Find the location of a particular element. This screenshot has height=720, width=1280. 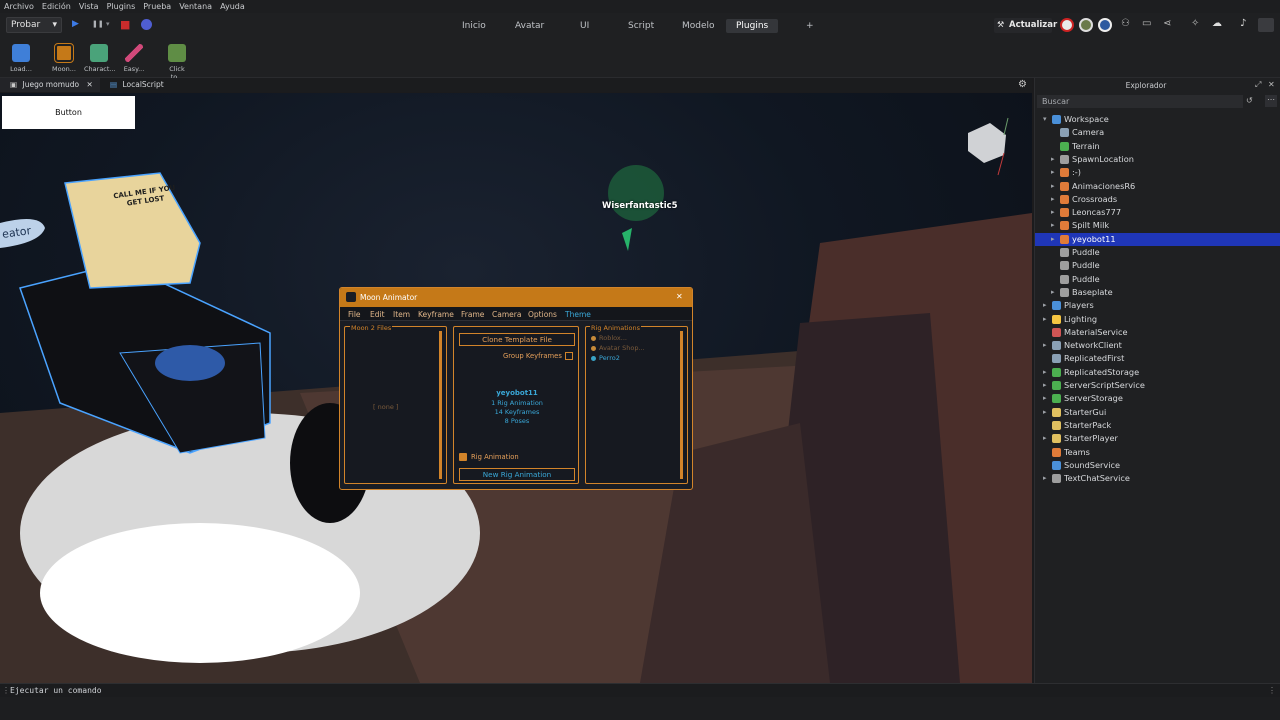

menu-ventana: Ventana is located at coordinates (195, 6).